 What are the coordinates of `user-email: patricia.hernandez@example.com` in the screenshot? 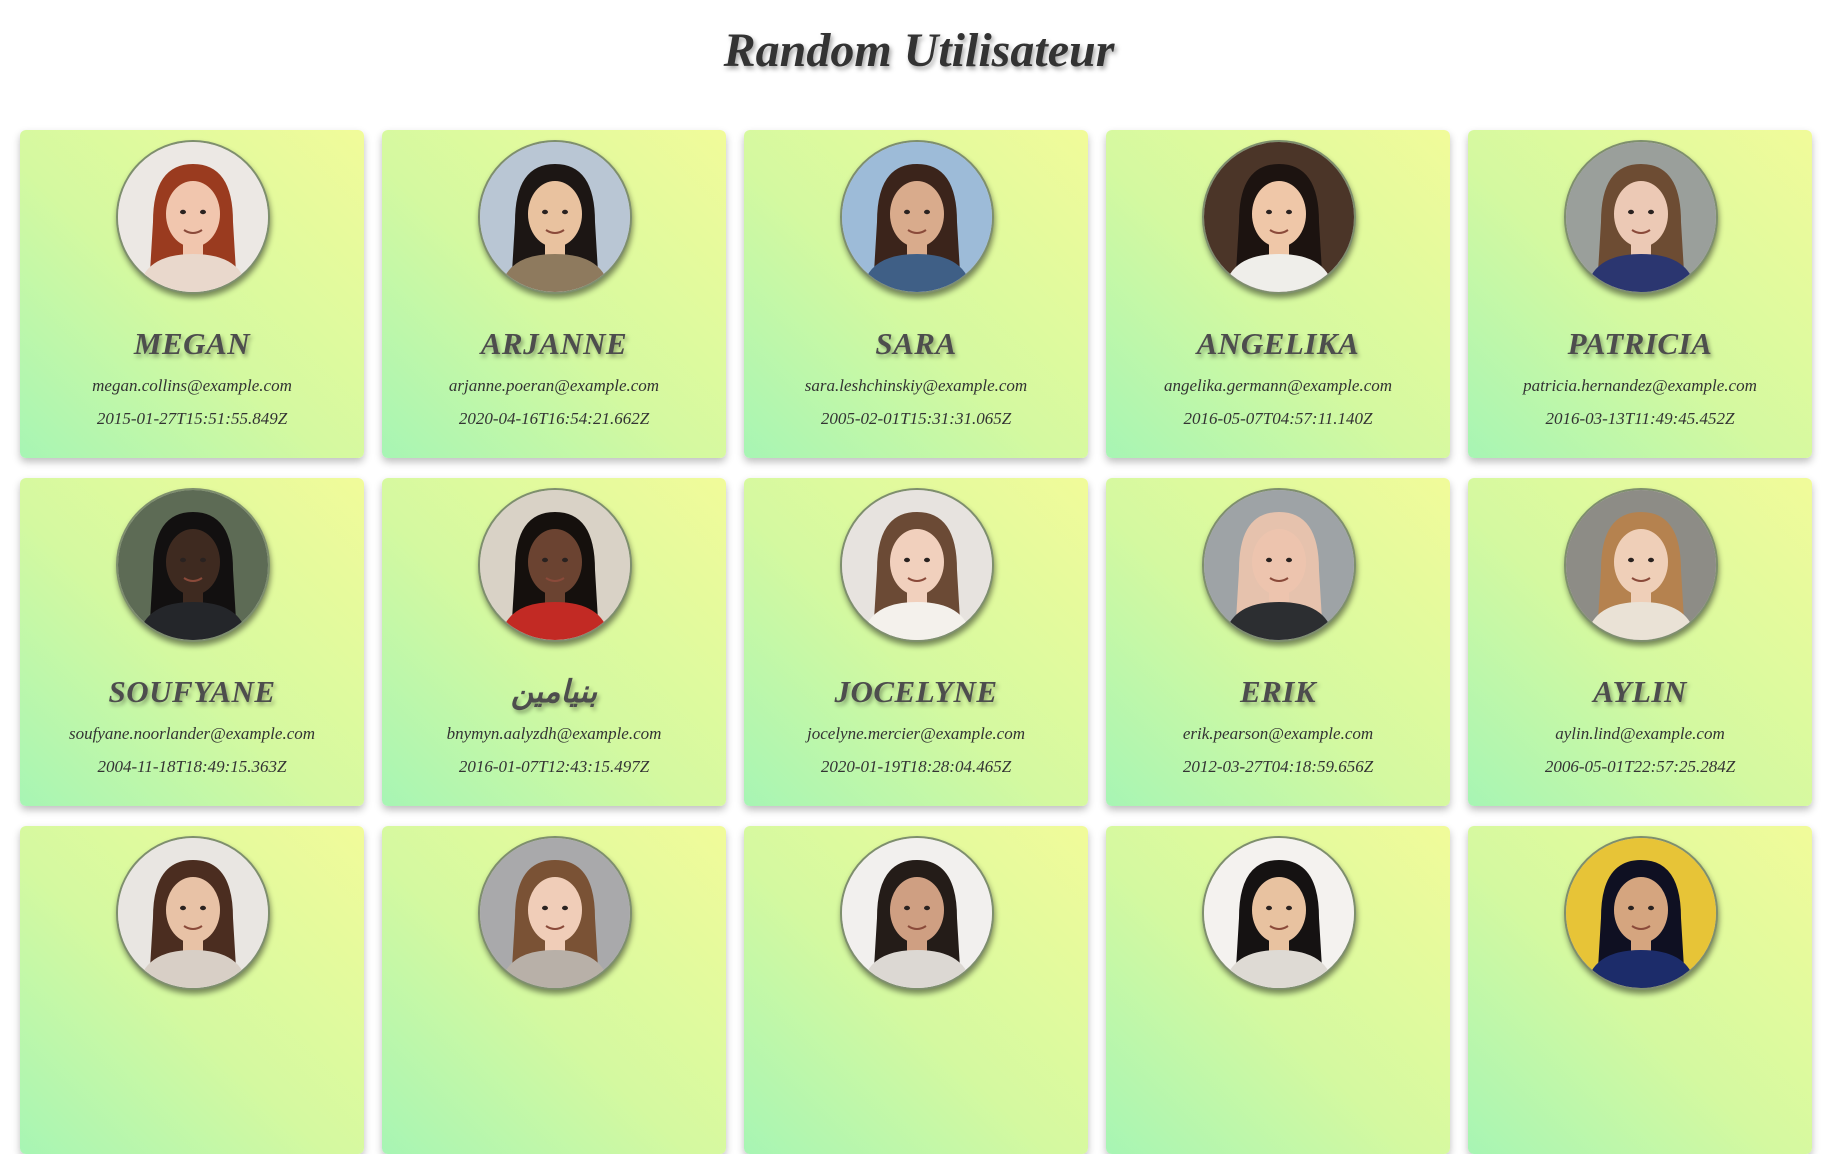 It's located at (1640, 385).